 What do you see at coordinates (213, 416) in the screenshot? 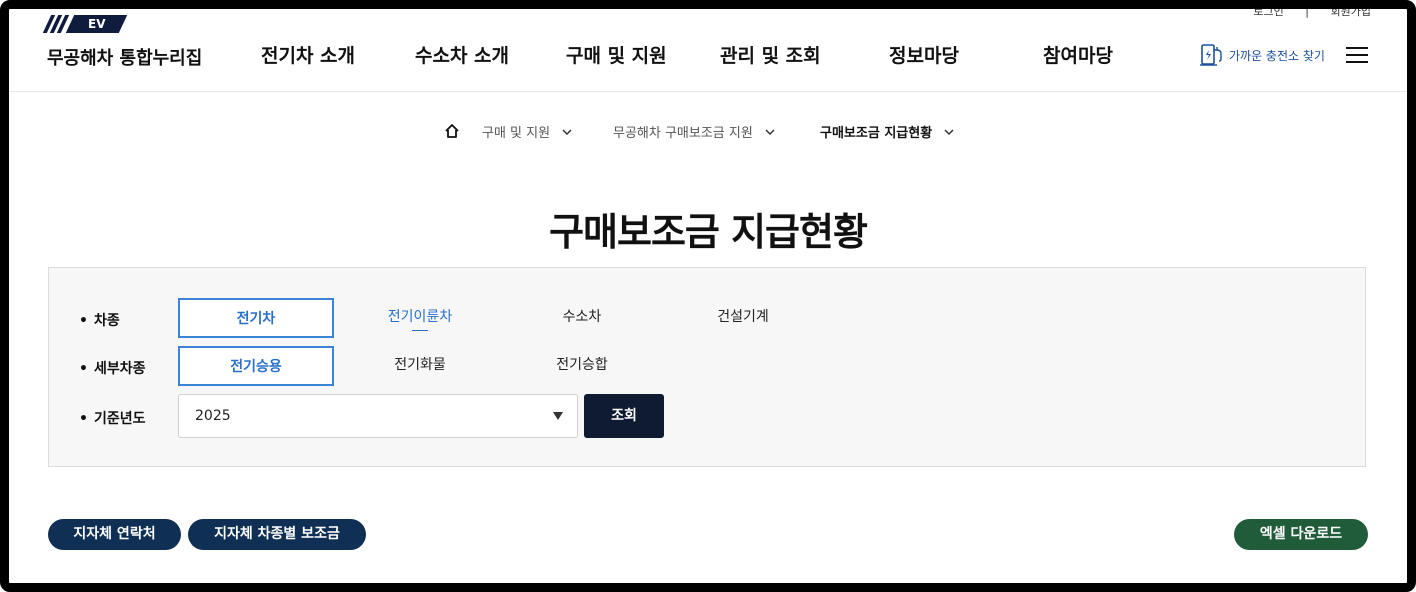
I see `year-select-value: 2025` at bounding box center [213, 416].